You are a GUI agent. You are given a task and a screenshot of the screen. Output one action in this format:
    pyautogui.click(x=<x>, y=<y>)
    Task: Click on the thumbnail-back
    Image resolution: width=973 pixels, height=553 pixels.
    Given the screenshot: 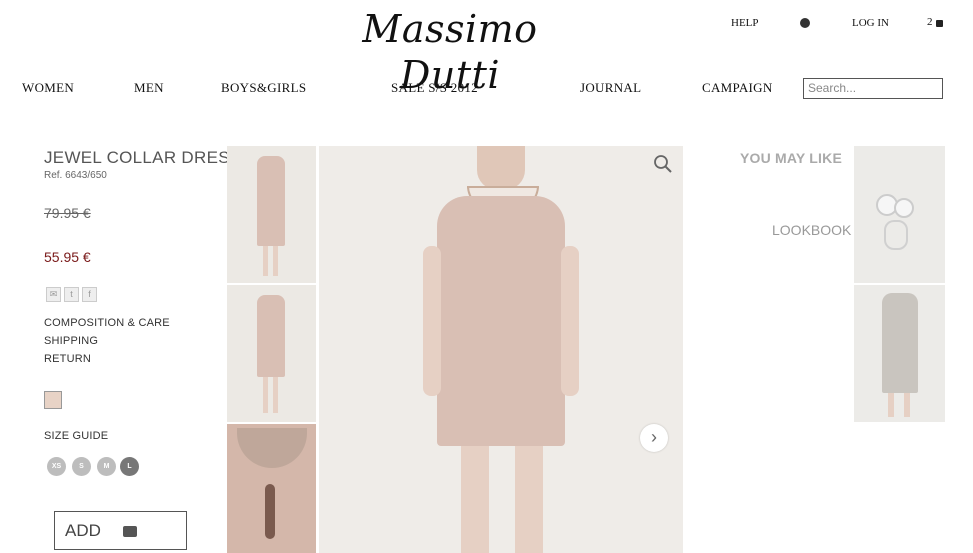 What is the action you would take?
    pyautogui.click(x=271, y=353)
    